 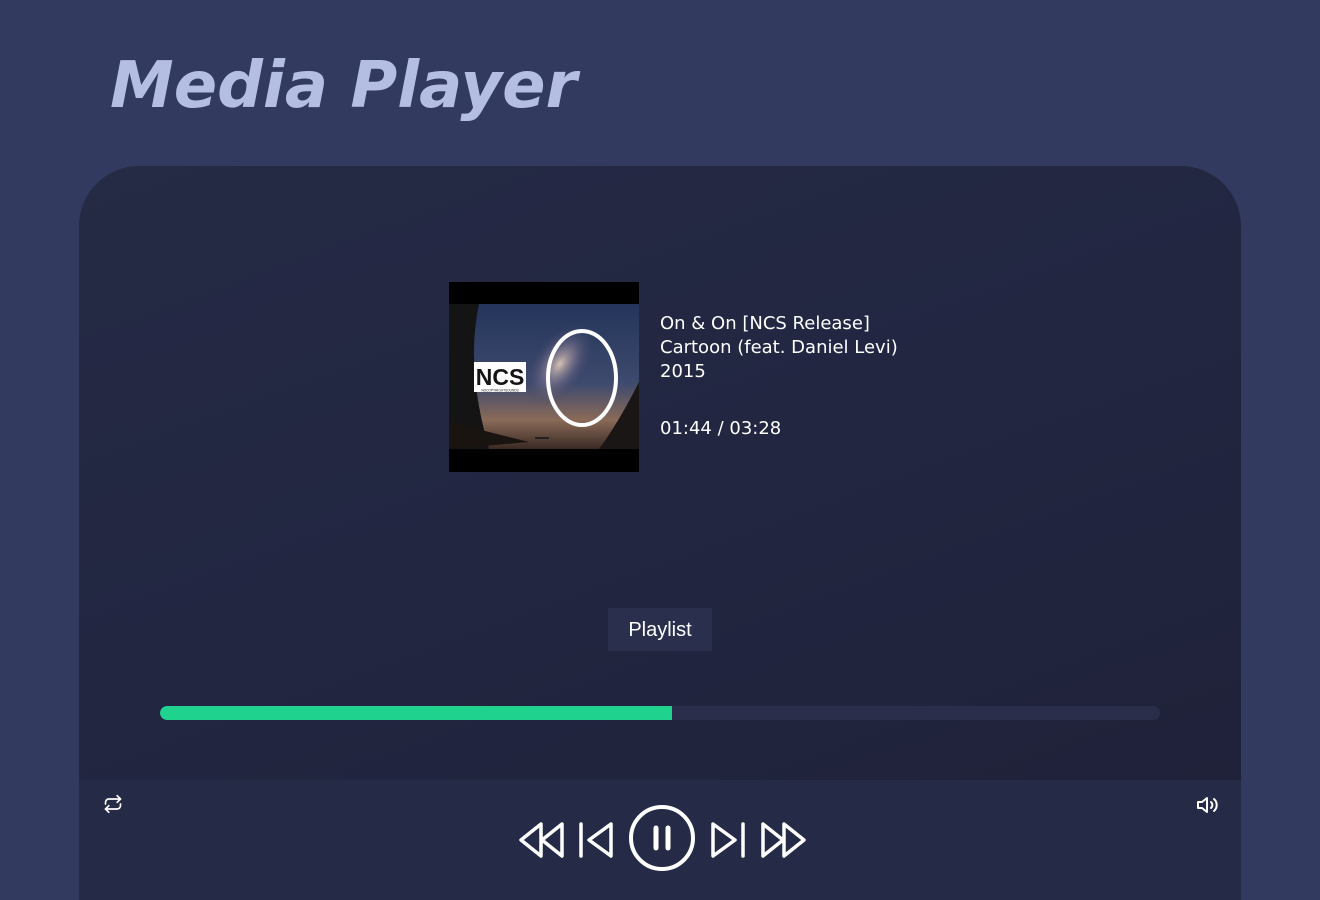 I want to click on track-artist: Cartoon (feat. Daniel Levi), so click(x=779, y=347).